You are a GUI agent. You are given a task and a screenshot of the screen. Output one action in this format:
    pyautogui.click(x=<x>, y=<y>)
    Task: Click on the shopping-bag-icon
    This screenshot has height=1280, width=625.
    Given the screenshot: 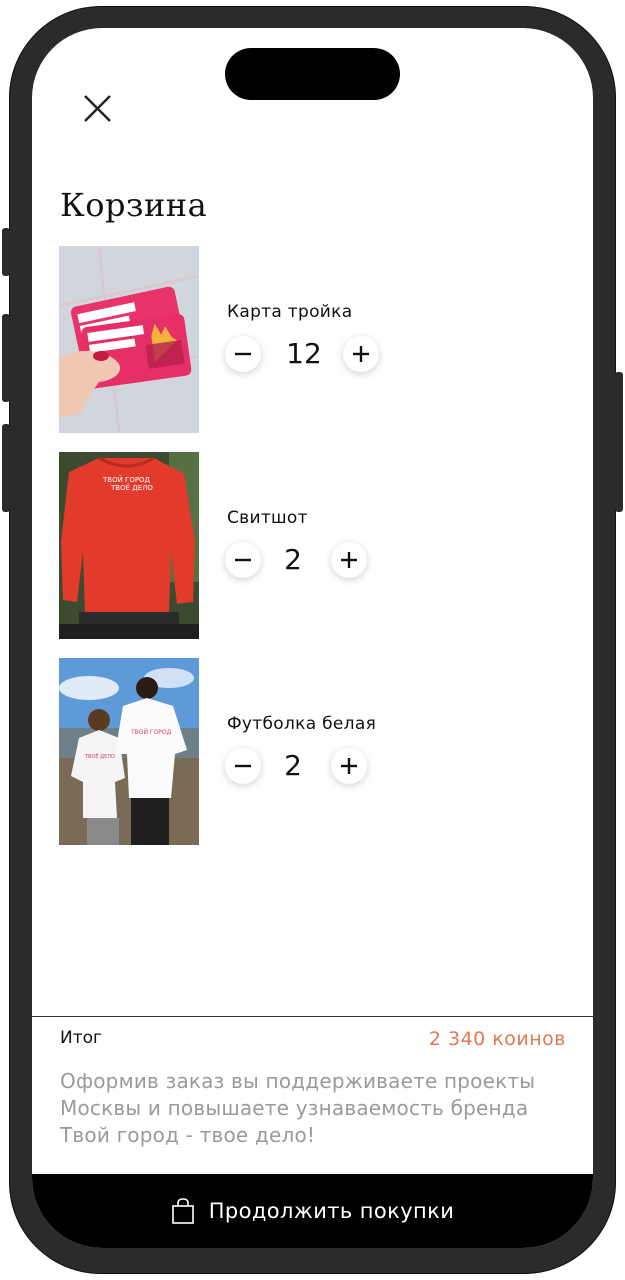 What is the action you would take?
    pyautogui.click(x=182, y=1211)
    